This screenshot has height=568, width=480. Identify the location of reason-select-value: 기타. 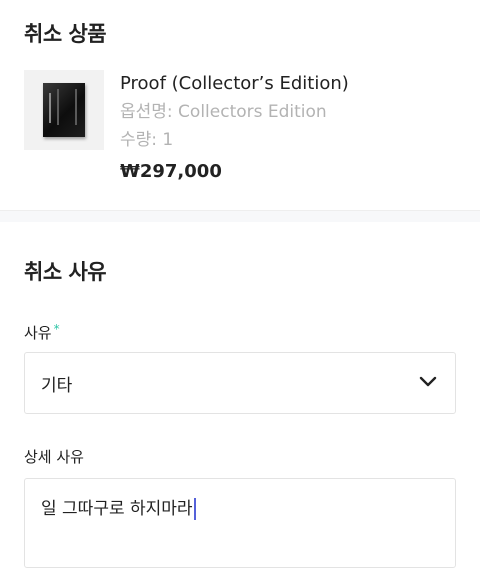
(57, 385).